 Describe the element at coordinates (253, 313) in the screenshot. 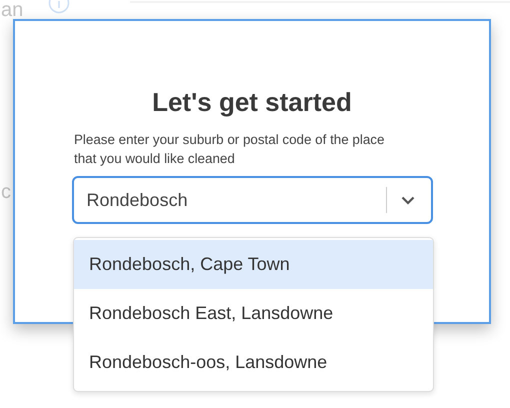

I see `suggestion-item: Rondebosch East, Lansdowne` at that location.